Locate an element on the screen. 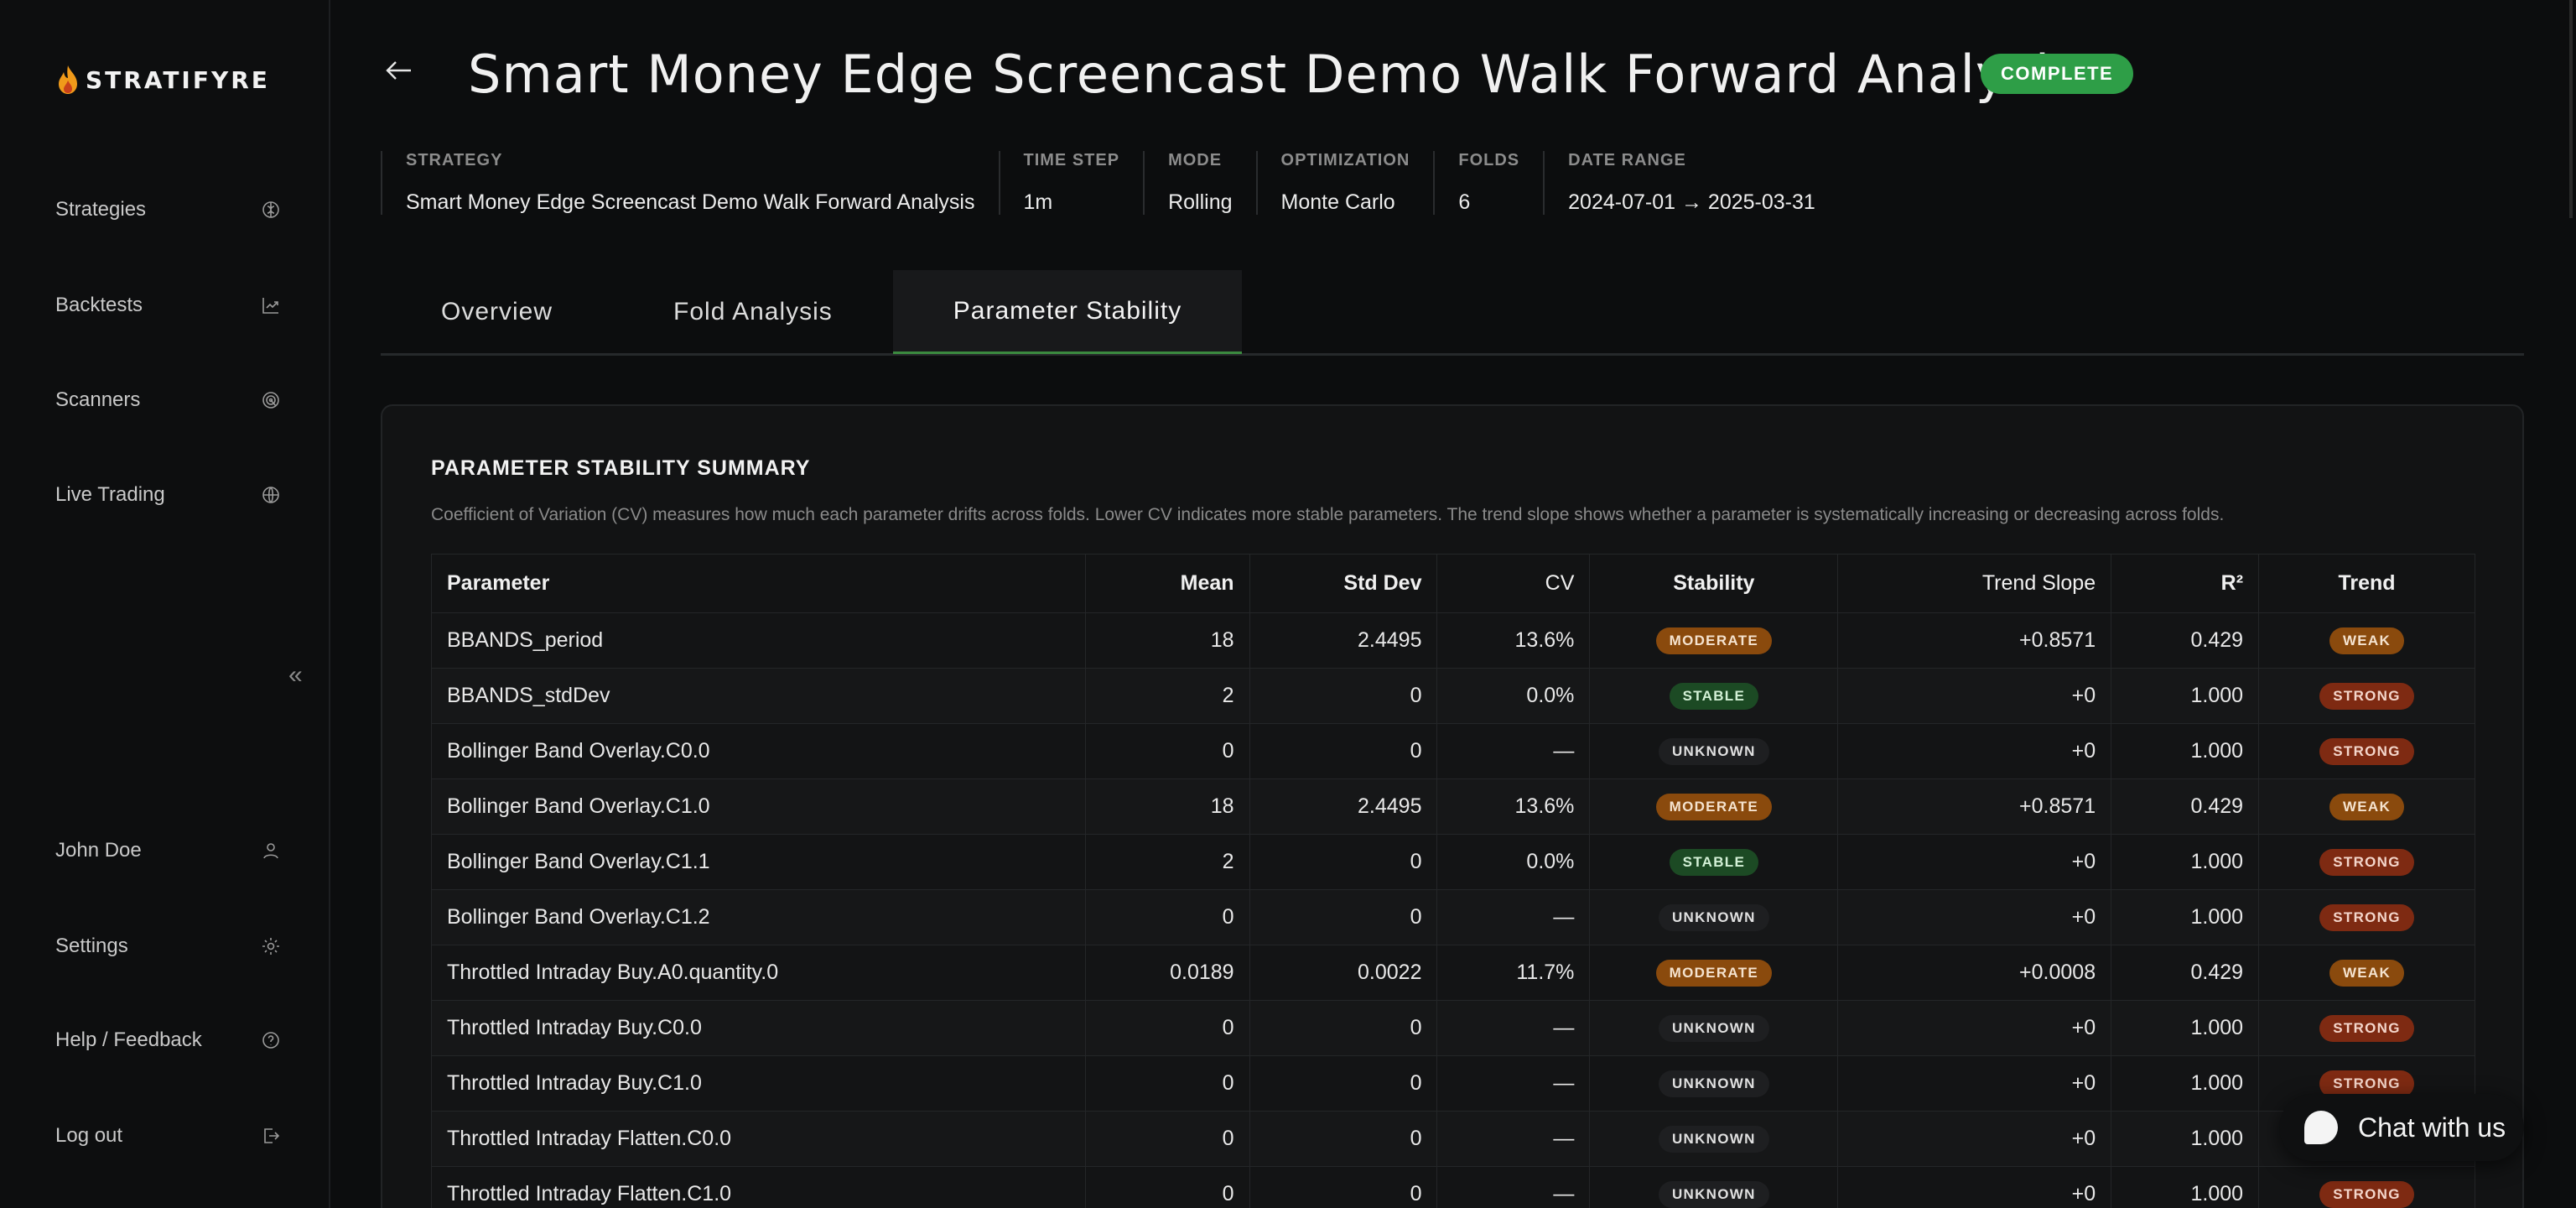 This screenshot has width=2576, height=1208. back-button is located at coordinates (399, 71).